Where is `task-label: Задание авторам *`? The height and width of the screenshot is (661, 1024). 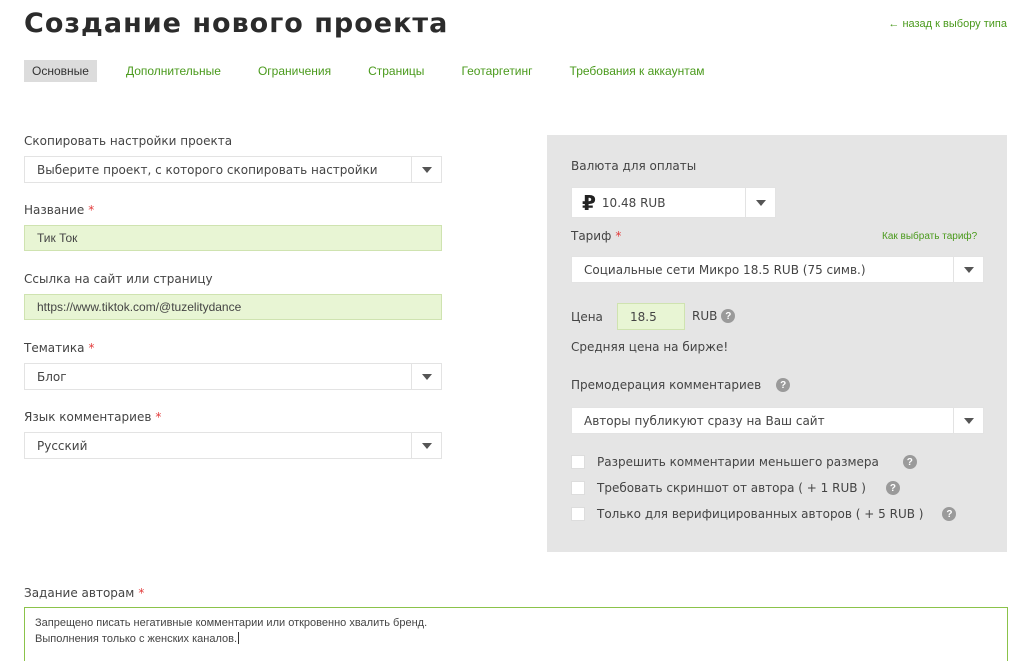 task-label: Задание авторам * is located at coordinates (84, 593).